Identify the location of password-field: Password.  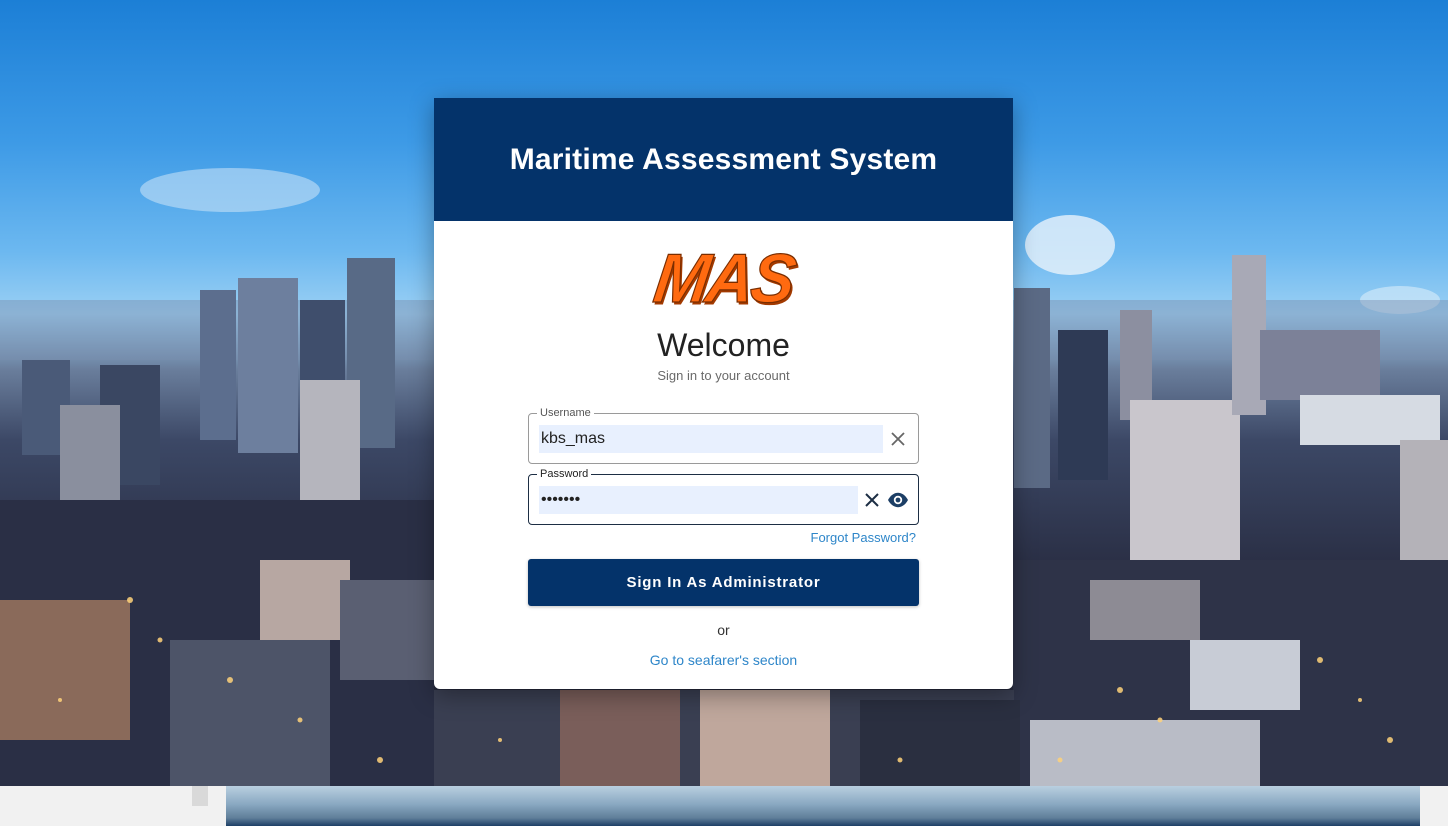
(723, 496).